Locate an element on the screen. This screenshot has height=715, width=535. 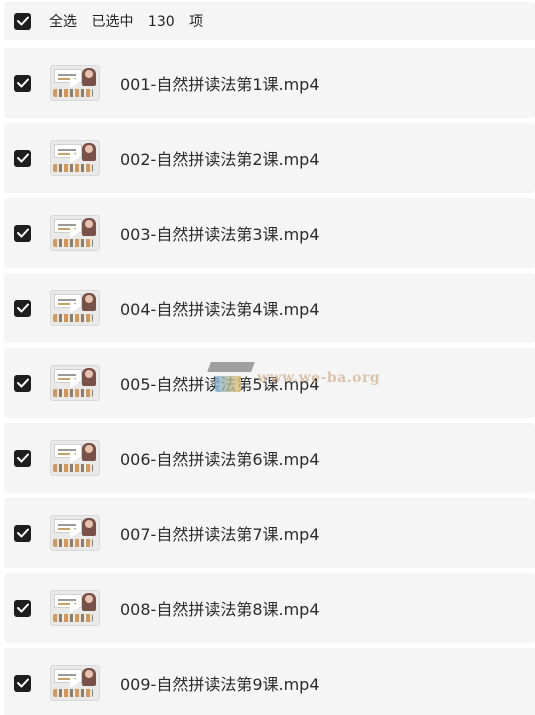
select-all-label: 全选 is located at coordinates (63, 22).